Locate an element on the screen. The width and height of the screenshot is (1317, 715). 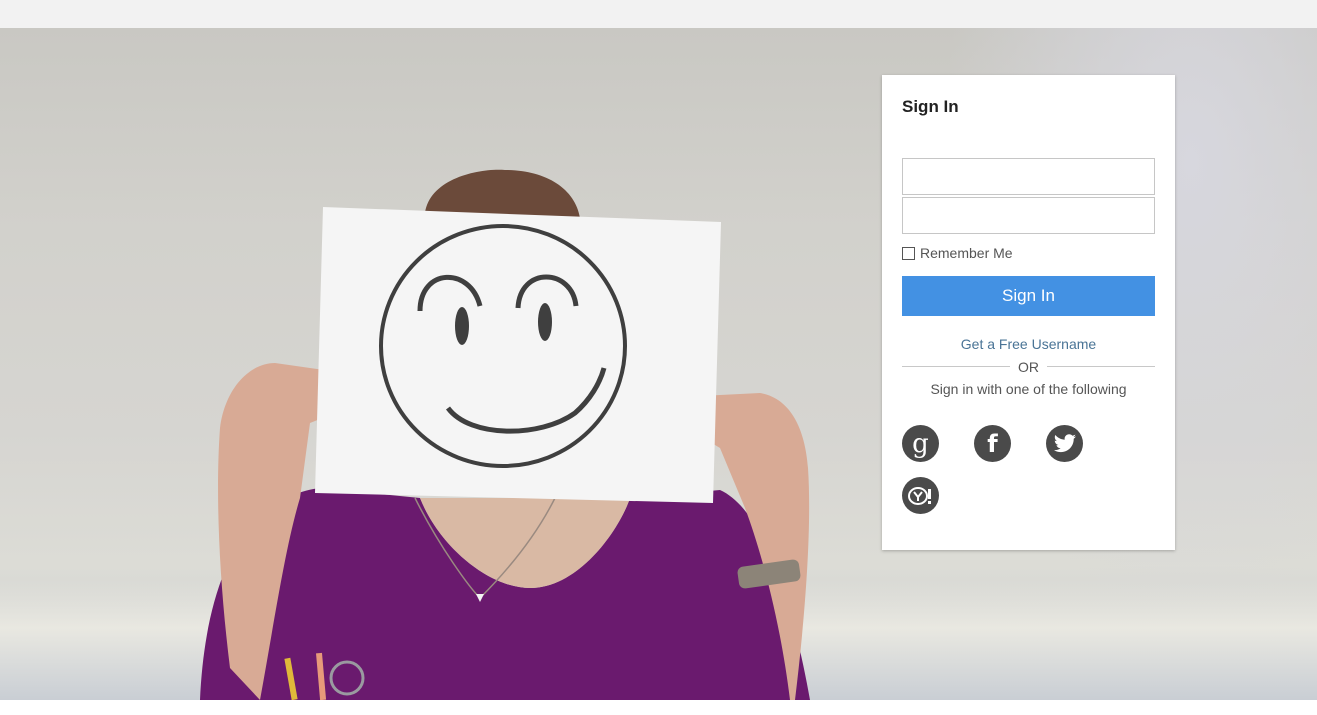
remember-me-row: Remember Me is located at coordinates (957, 253).